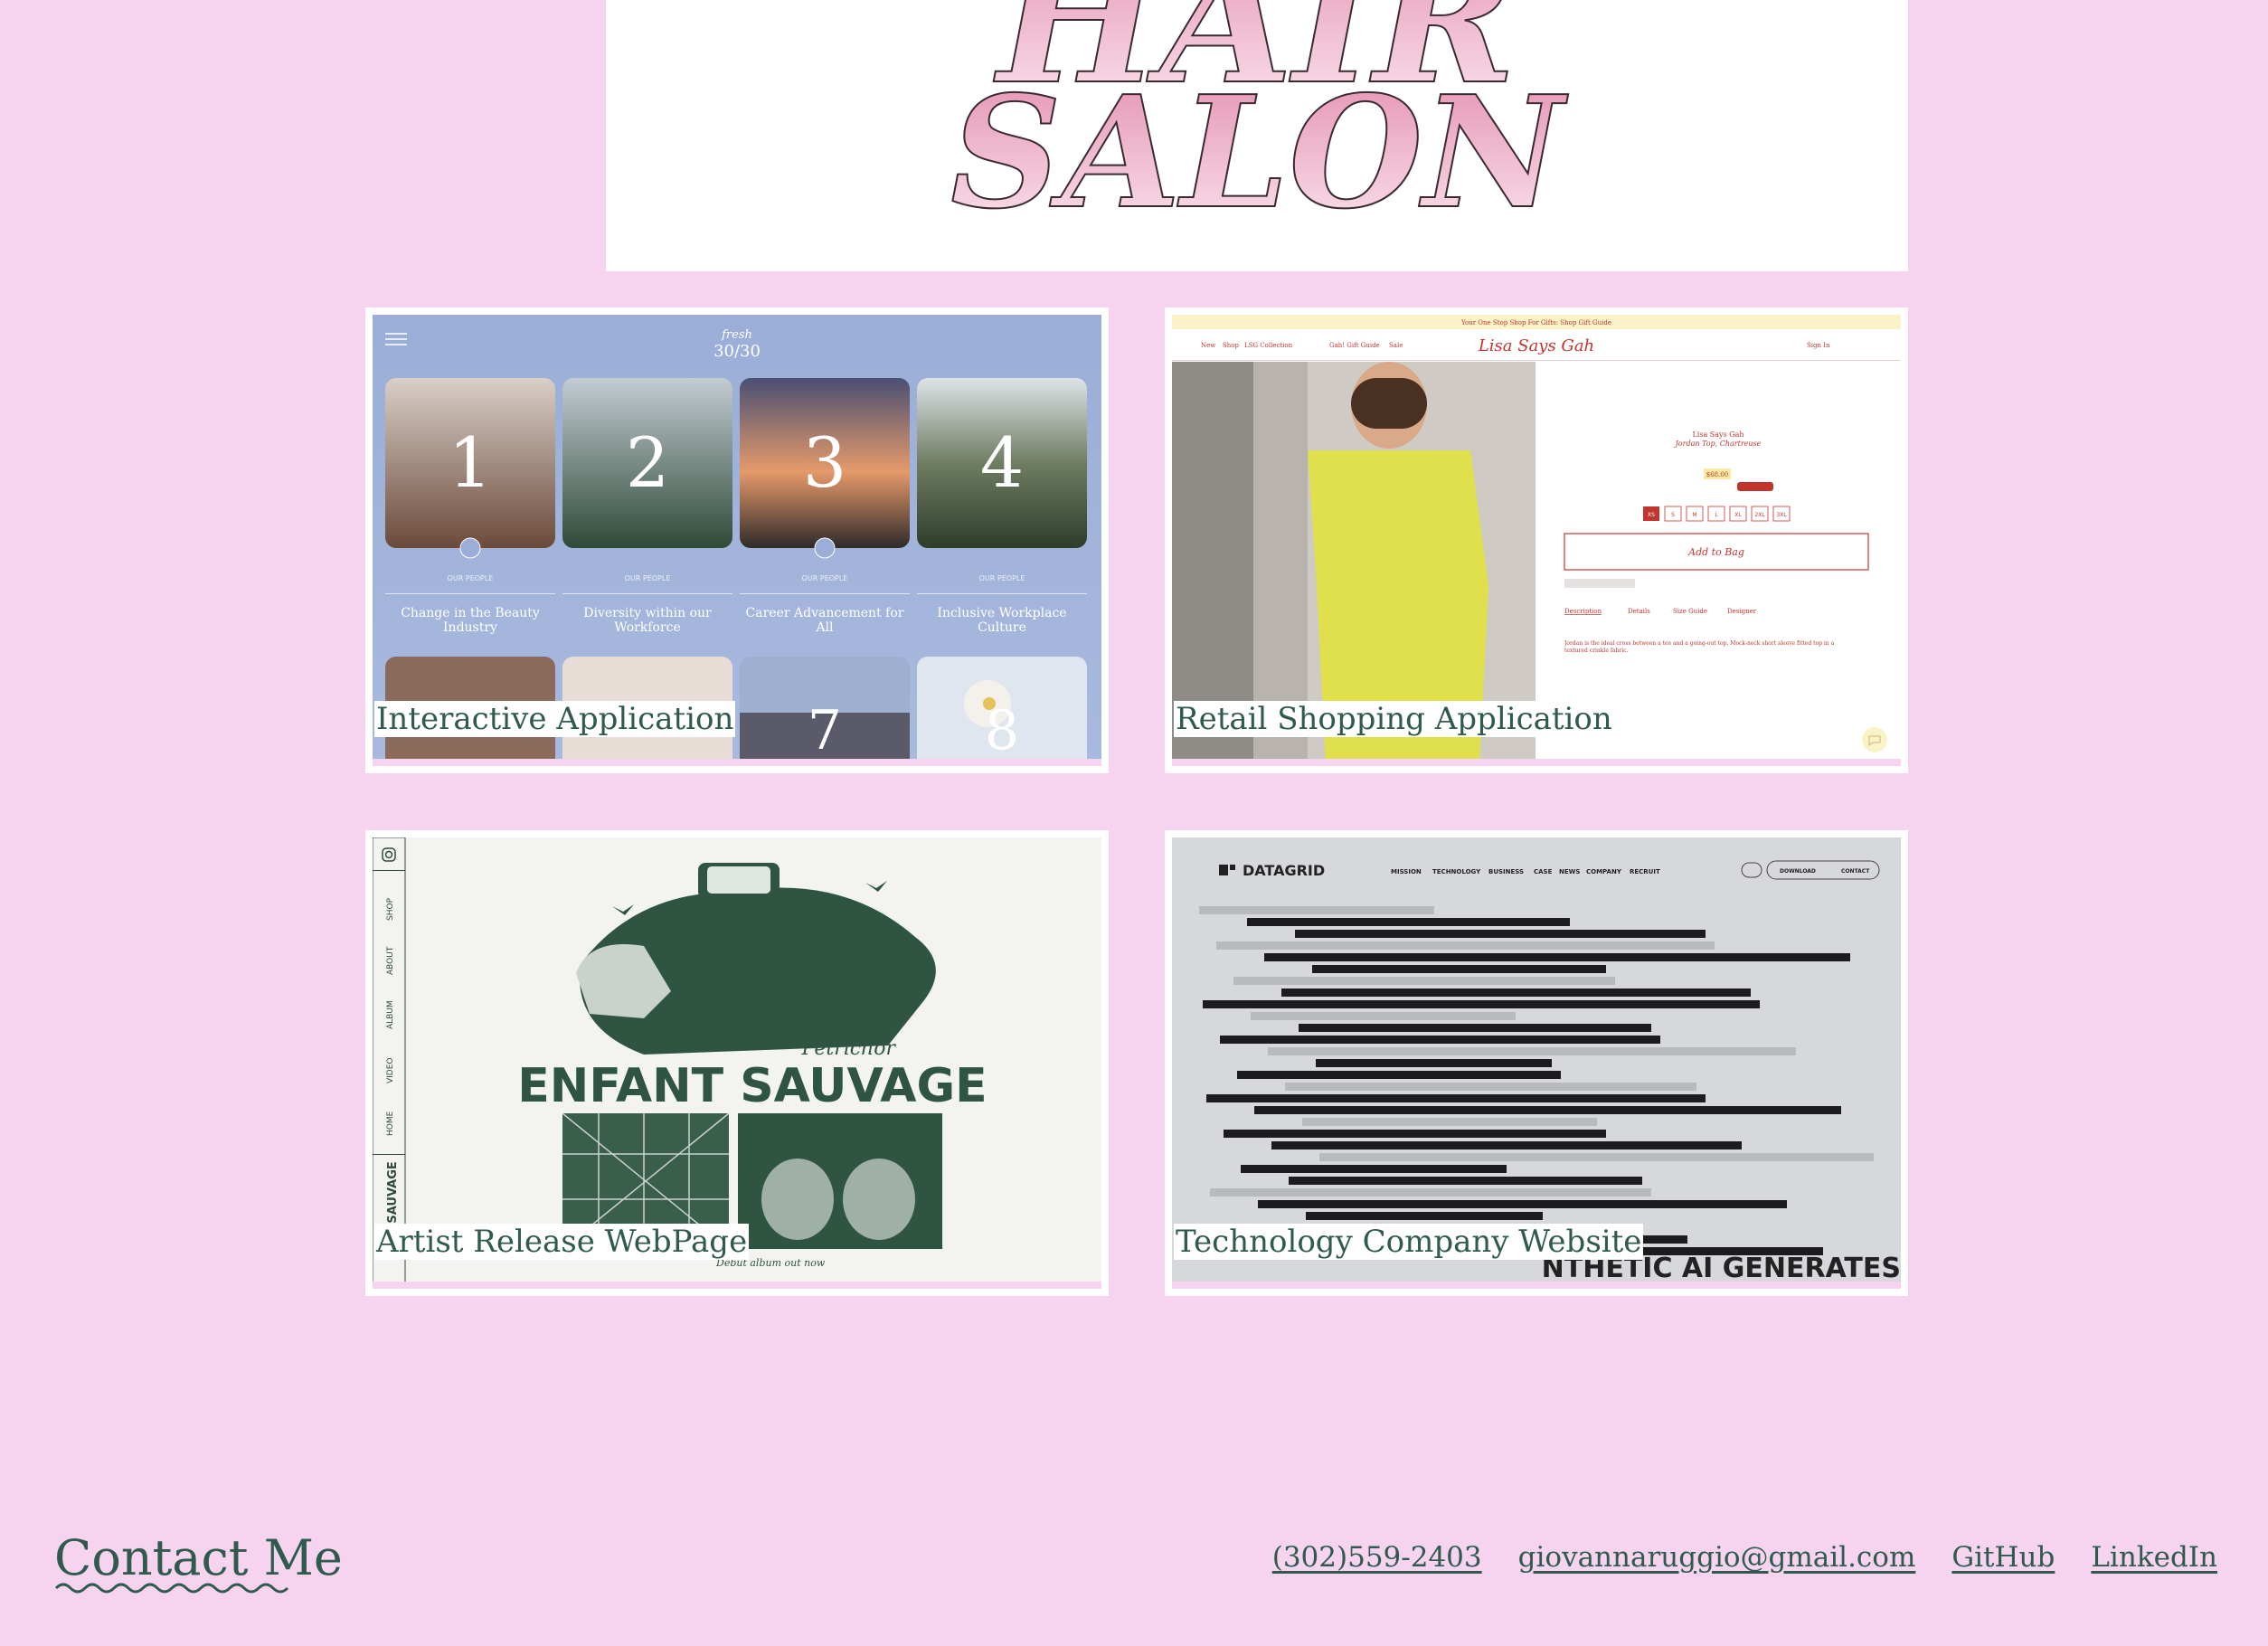 The height and width of the screenshot is (1646, 2268). I want to click on nav-new: New, so click(1208, 345).